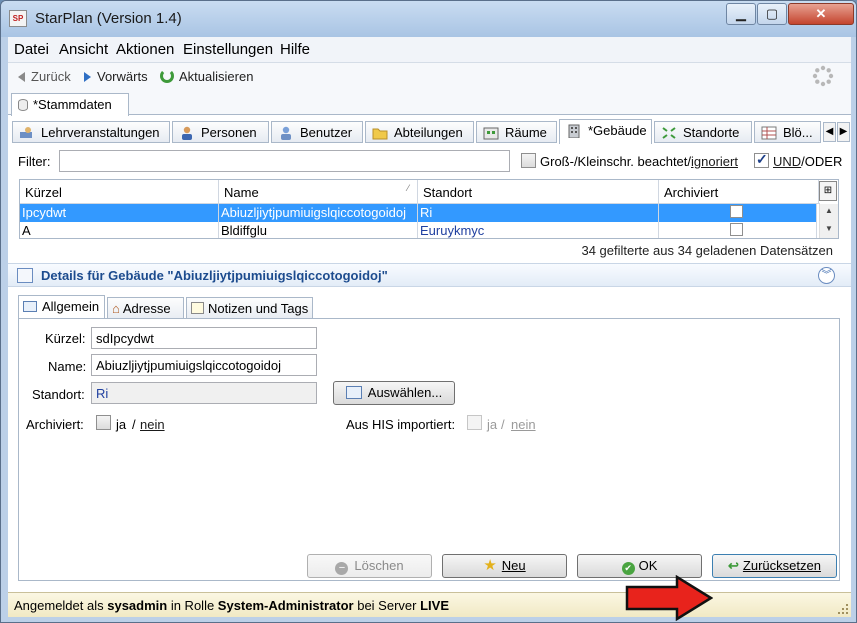 The width and height of the screenshot is (857, 623). What do you see at coordinates (204, 338) in the screenshot?
I see `kuerzel-input` at bounding box center [204, 338].